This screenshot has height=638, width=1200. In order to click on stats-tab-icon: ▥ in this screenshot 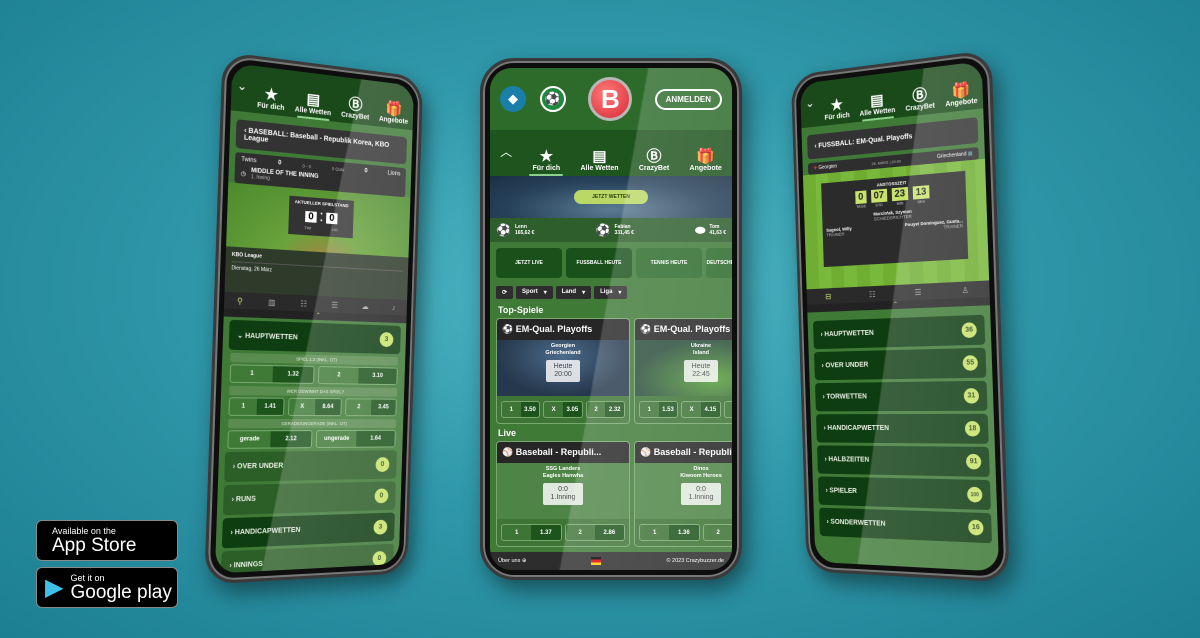, I will do `click(272, 301)`.